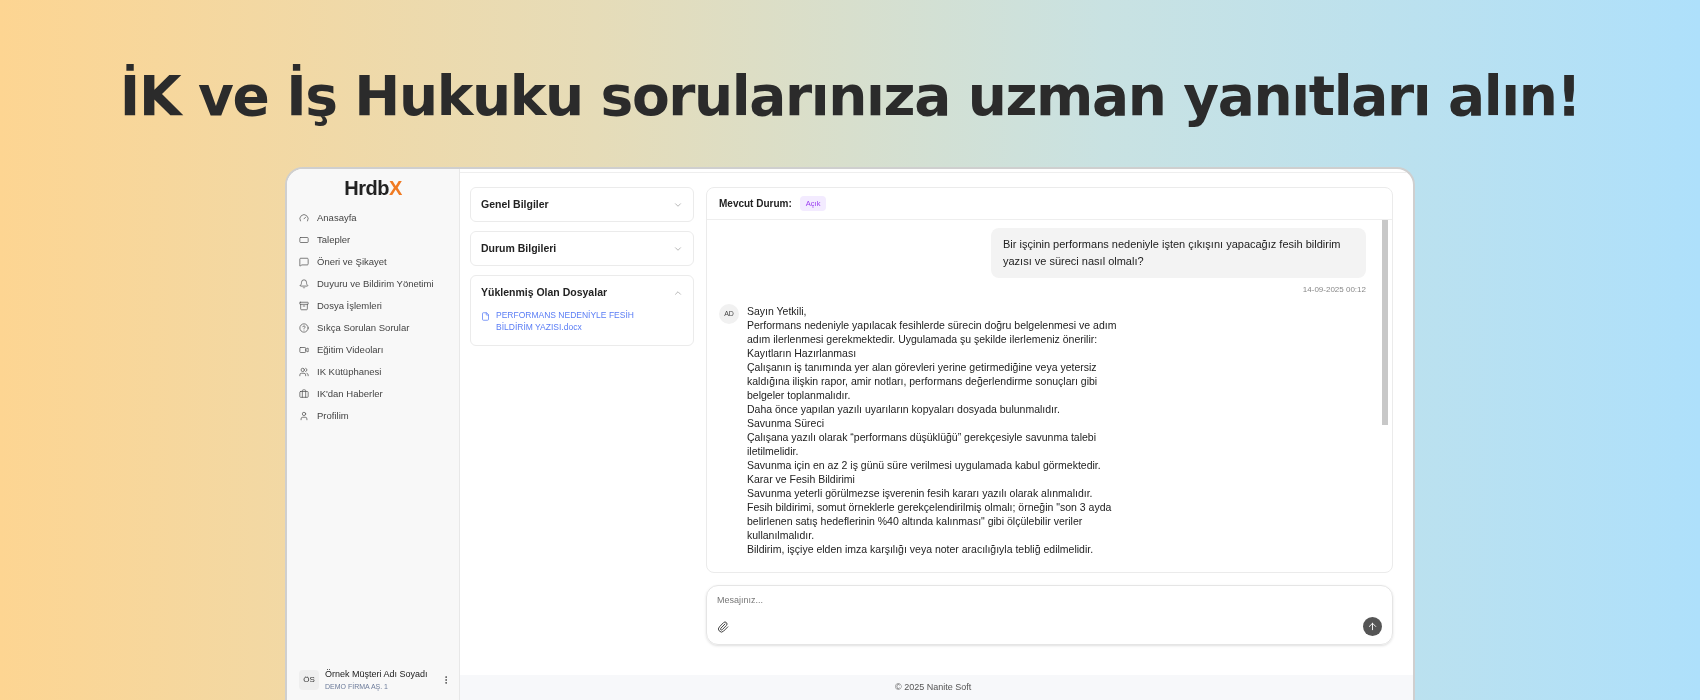 The image size is (1700, 700). Describe the element at coordinates (304, 240) in the screenshot. I see `rectangle-icon` at that location.